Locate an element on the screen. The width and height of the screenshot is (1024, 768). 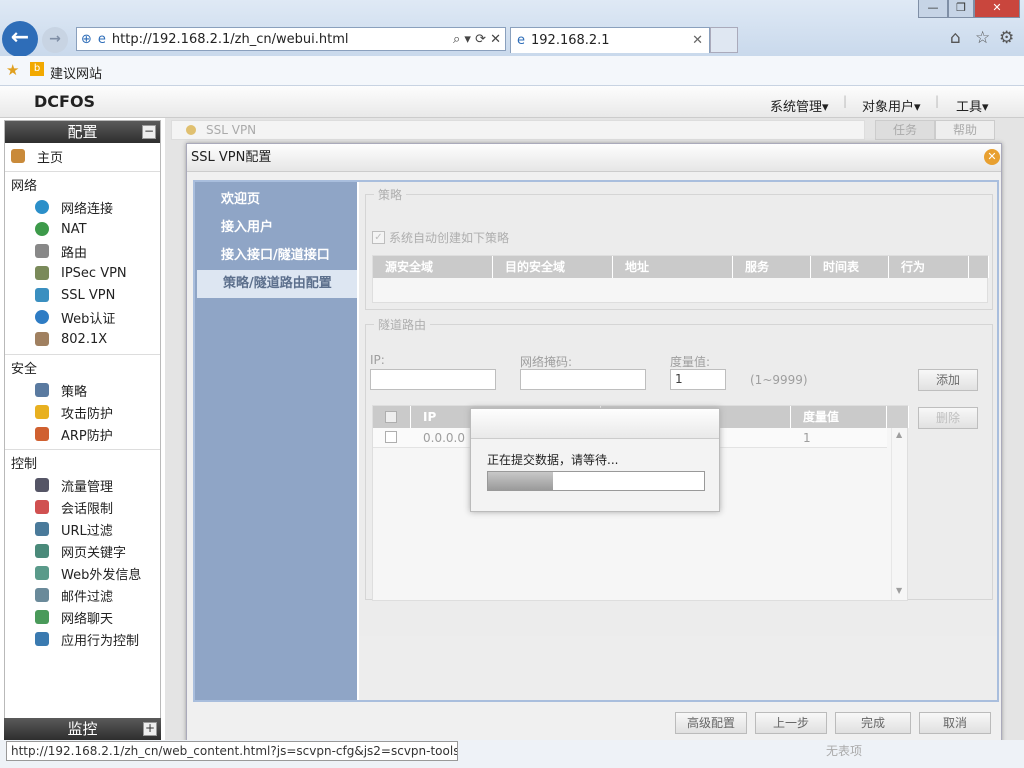
config-header: 配置 − is located at coordinates (82, 132).